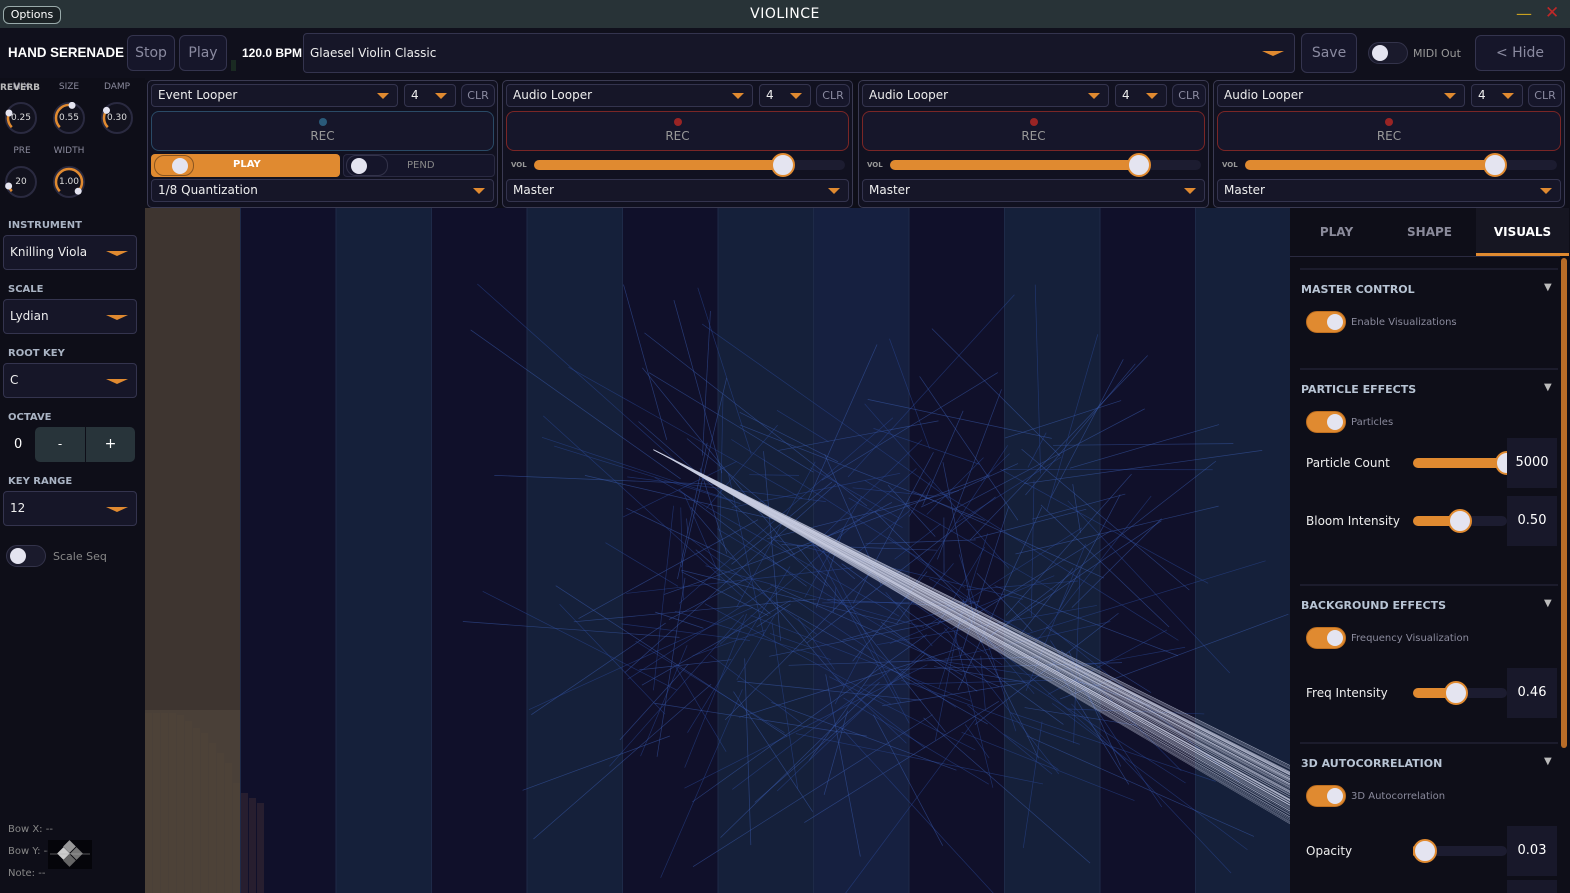  I want to click on scrollbar-thumb, so click(1564, 503).